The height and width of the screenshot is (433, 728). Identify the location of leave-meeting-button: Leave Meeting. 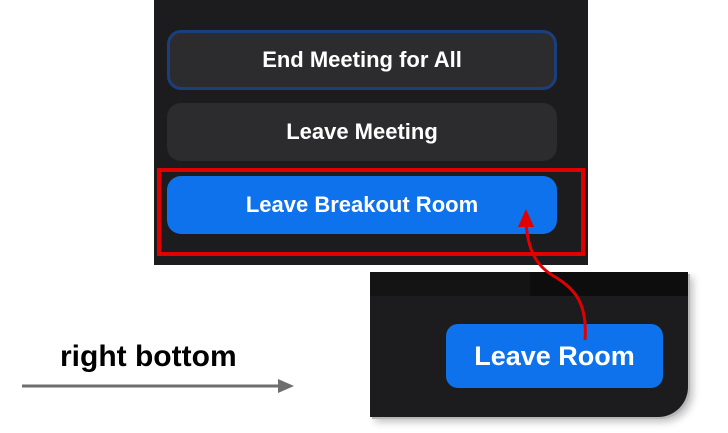
(362, 132).